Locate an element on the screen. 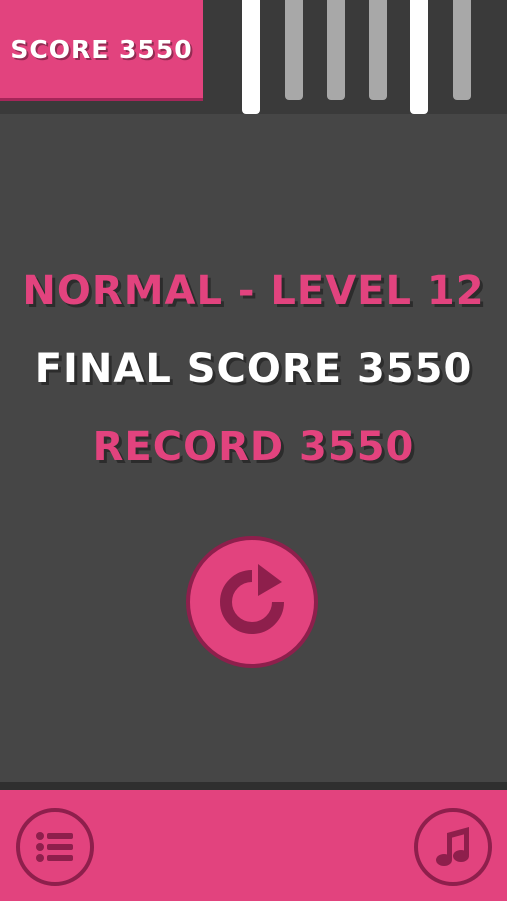 The image size is (507, 901). top-bar: SCORE 3550 is located at coordinates (253, 57).